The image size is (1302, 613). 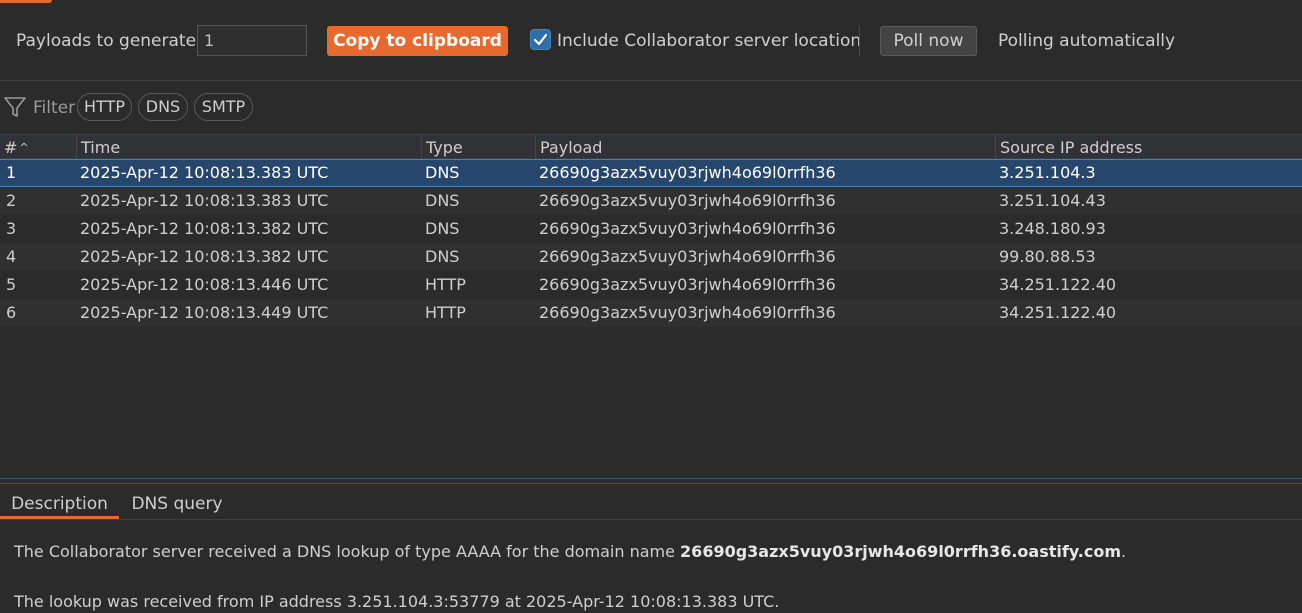 What do you see at coordinates (1148, 147) in the screenshot?
I see `column-header-source-ip: Source IP address` at bounding box center [1148, 147].